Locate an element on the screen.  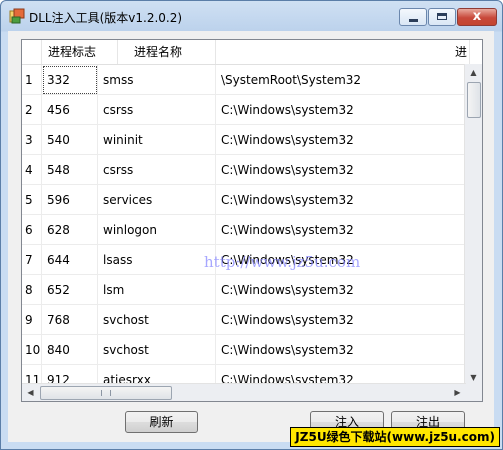
row-index: 2 is located at coordinates (32, 110).